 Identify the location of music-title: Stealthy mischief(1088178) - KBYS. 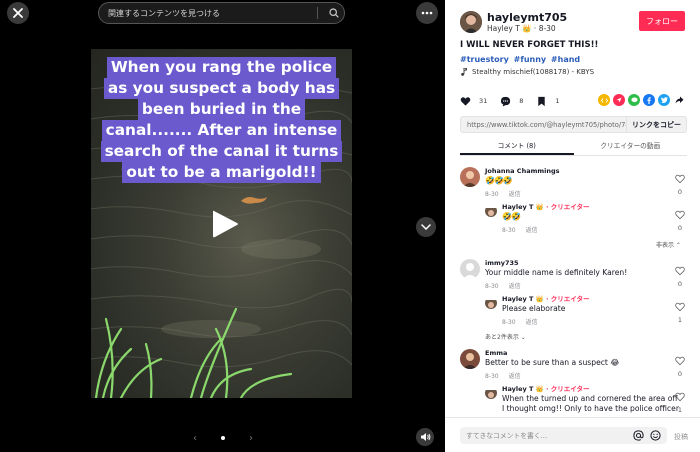
(533, 72).